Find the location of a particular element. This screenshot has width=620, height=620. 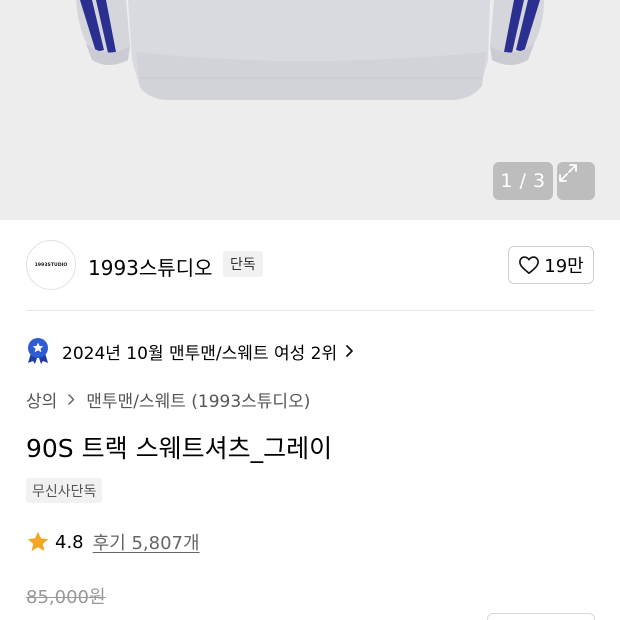

review-count-link: 후기 5,807개 is located at coordinates (146, 542).